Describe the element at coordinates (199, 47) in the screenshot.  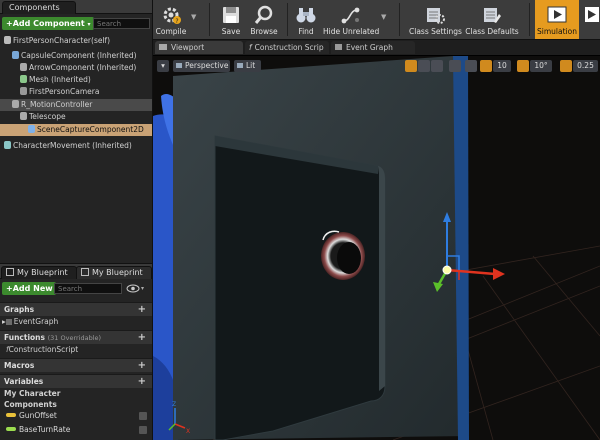
I see `tab-viewport: Viewport` at that location.